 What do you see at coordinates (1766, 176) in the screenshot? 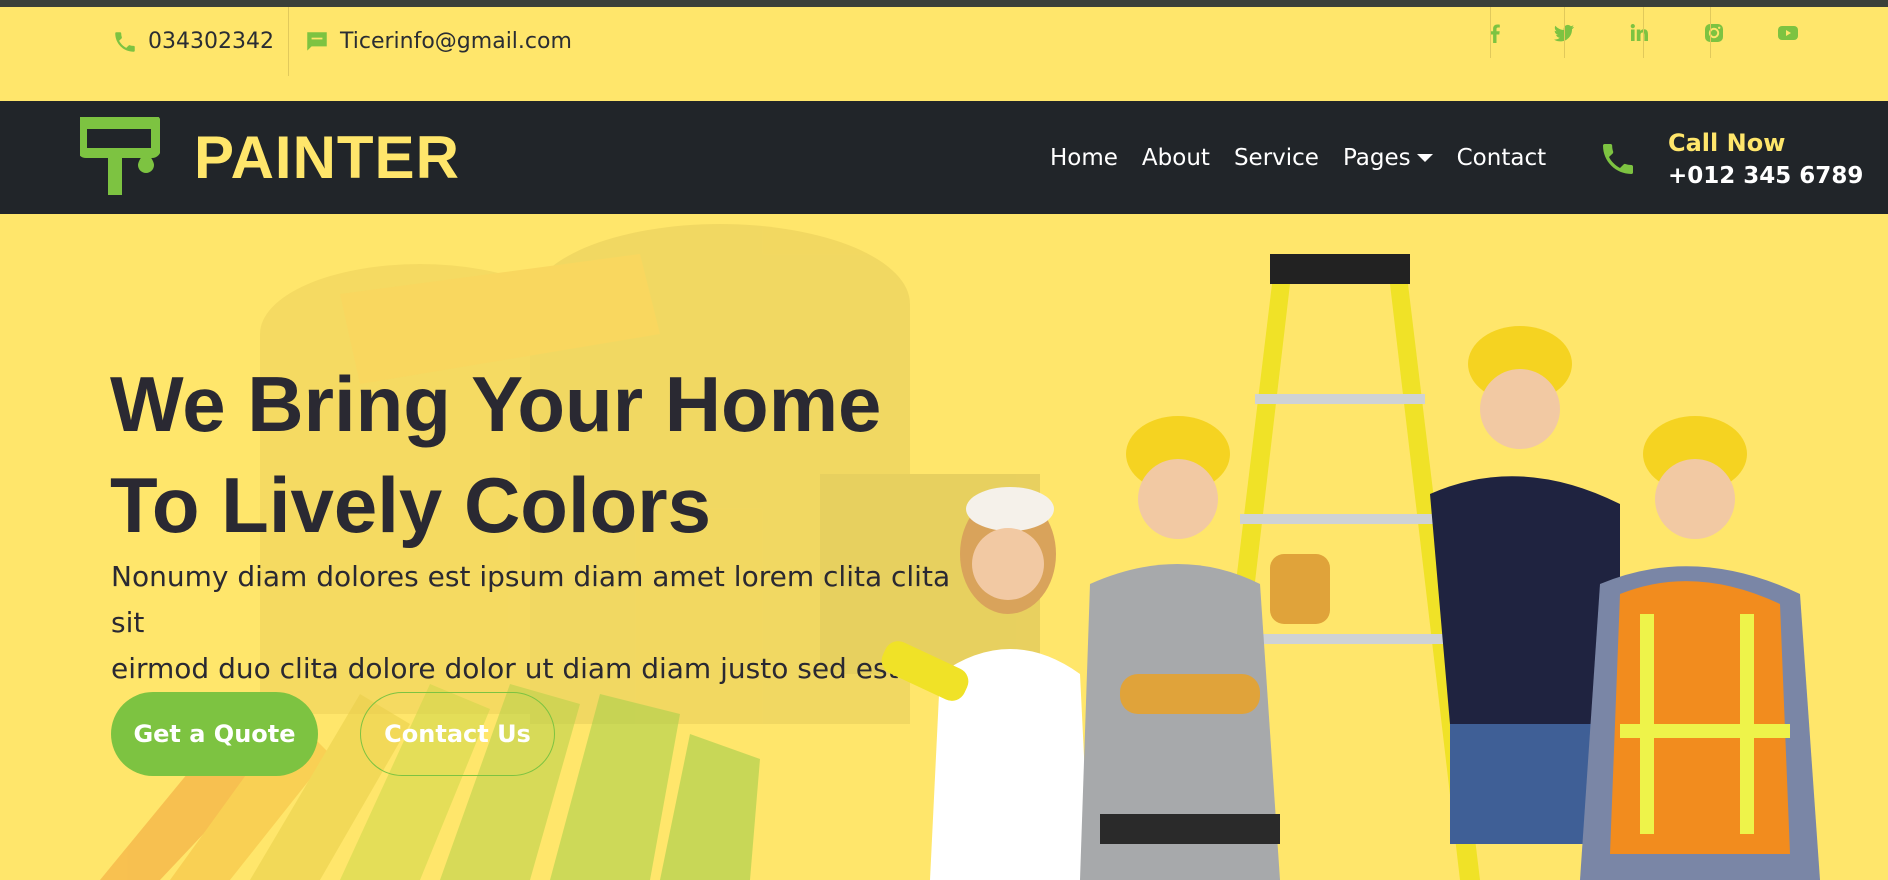
I see `call-number: +012 345 6789` at bounding box center [1766, 176].